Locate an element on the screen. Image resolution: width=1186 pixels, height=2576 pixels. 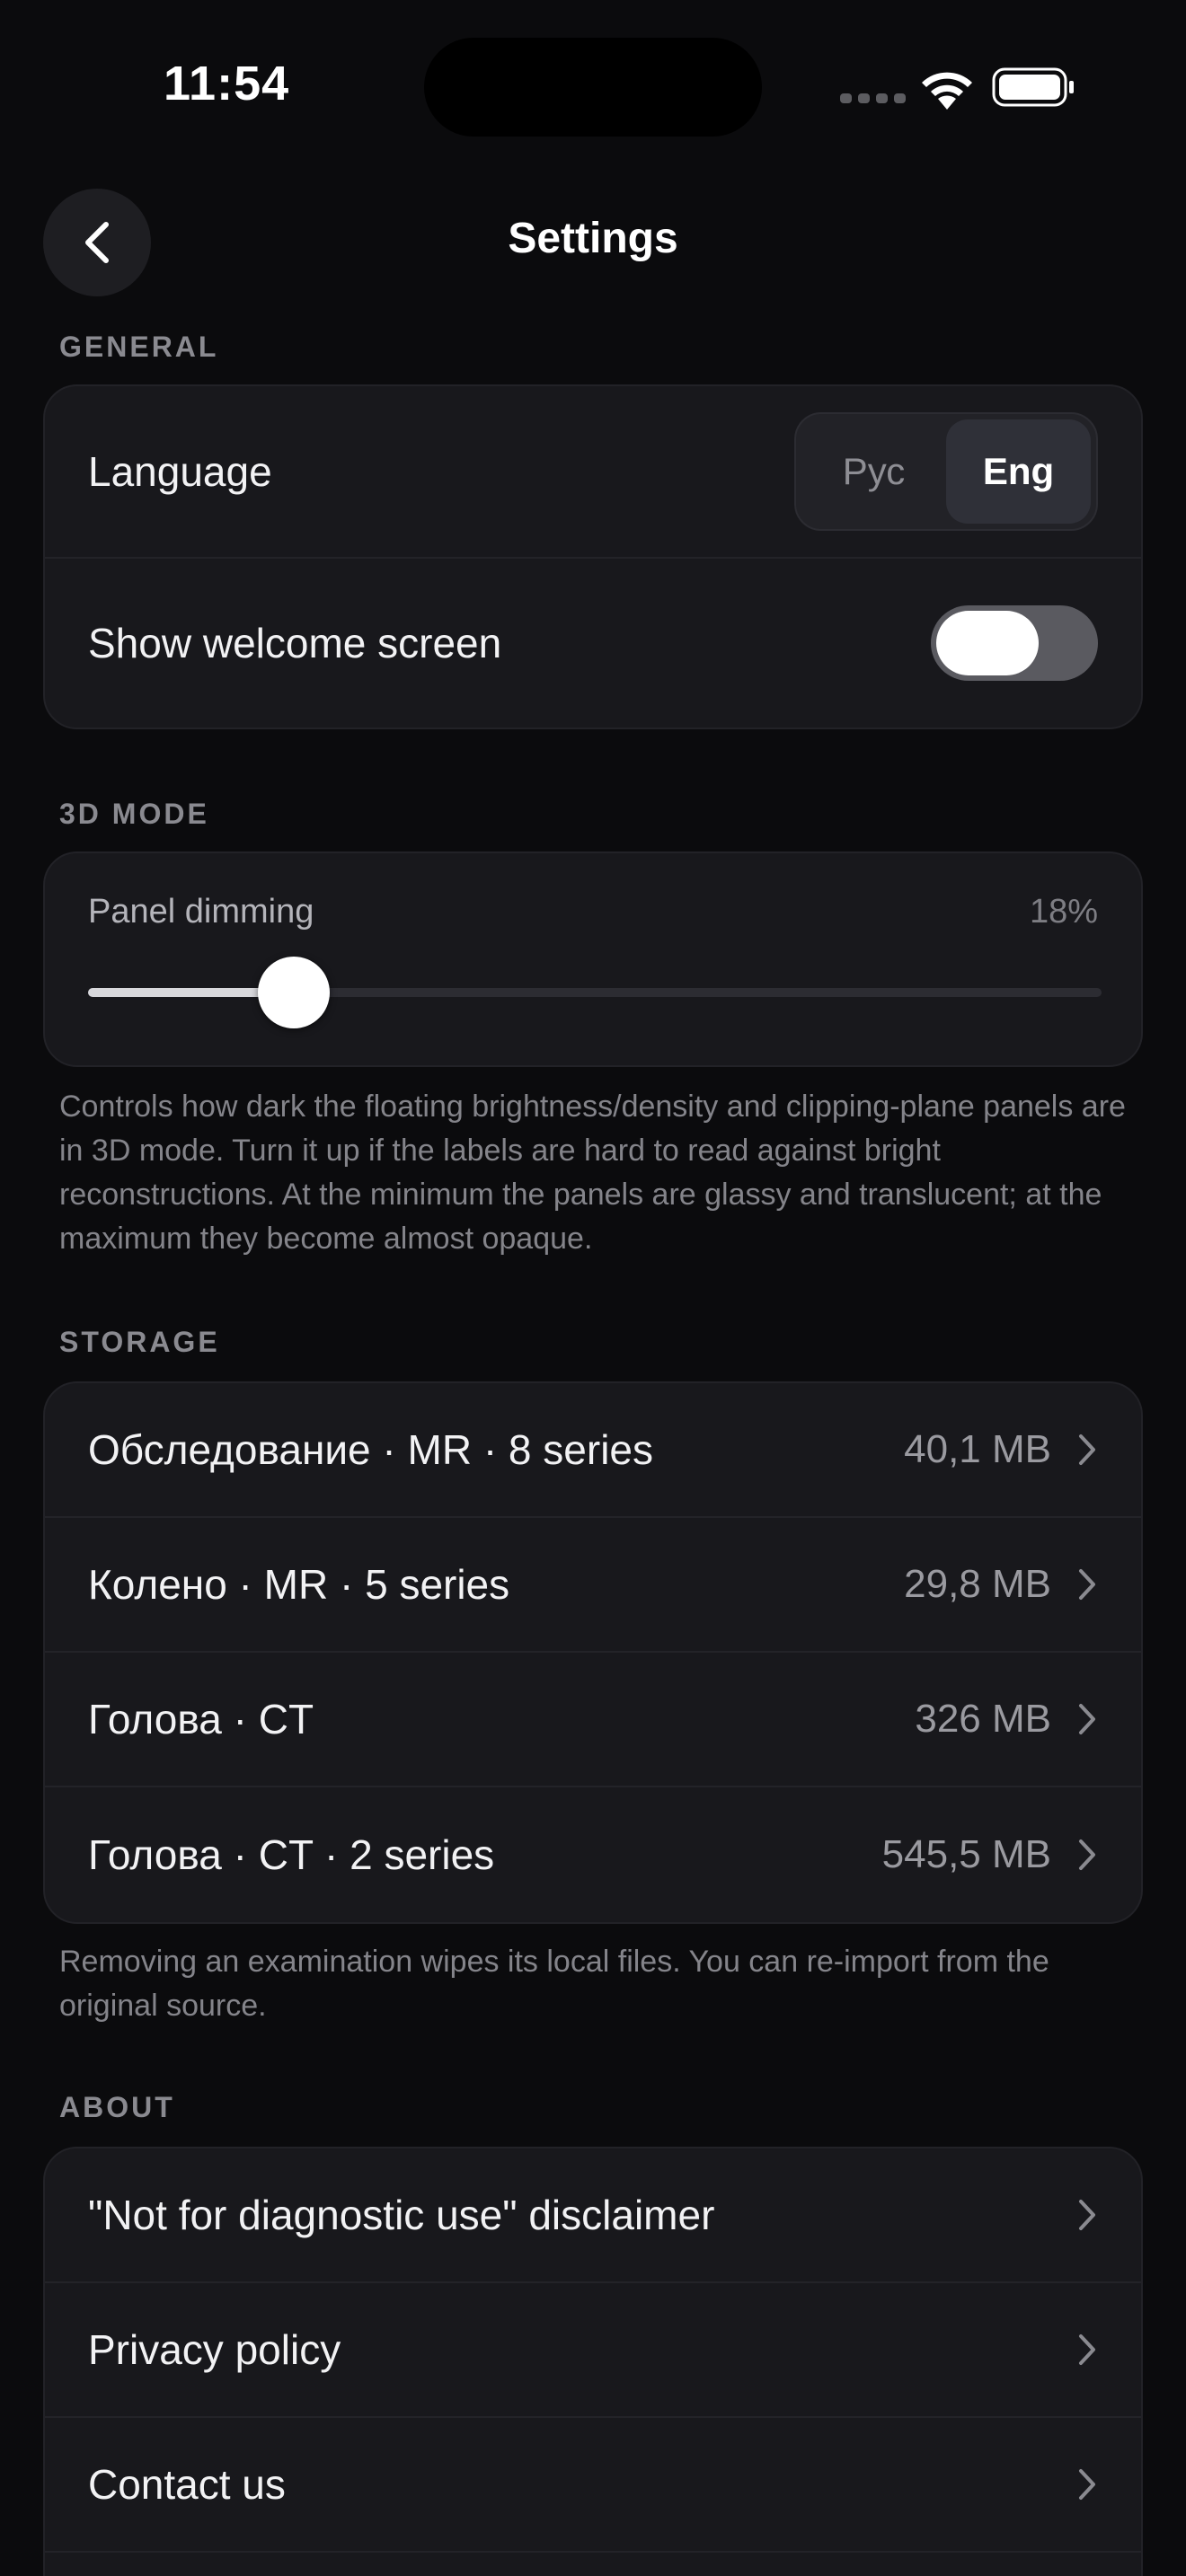
dynamic-island is located at coordinates (593, 87).